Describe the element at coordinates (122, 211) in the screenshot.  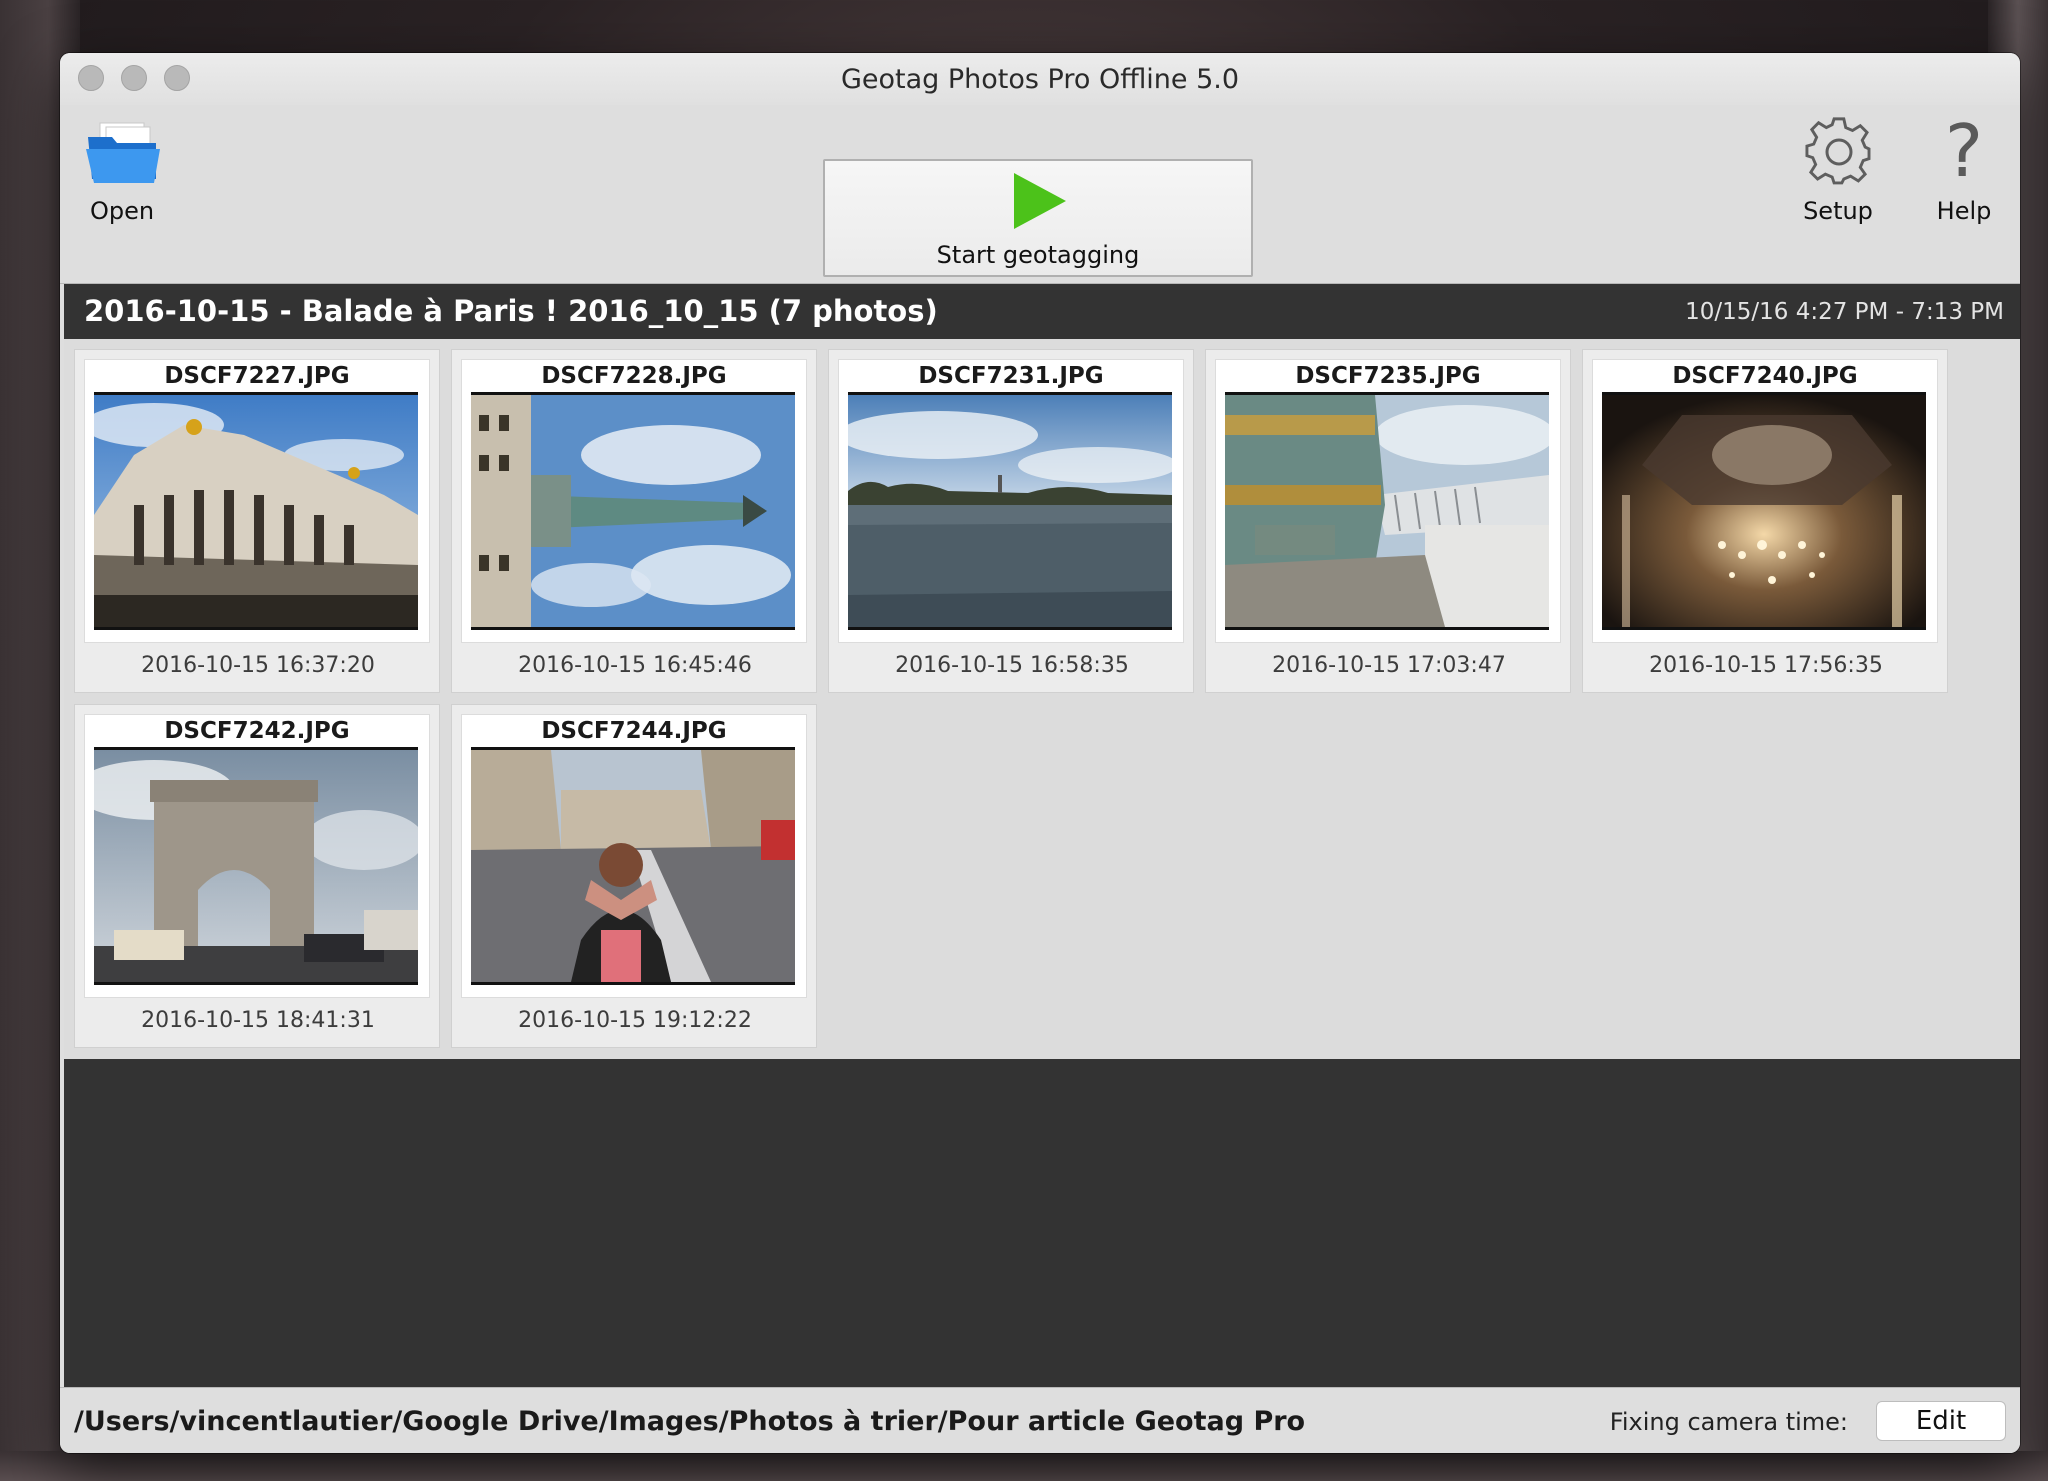
I see `open-label: Open` at that location.